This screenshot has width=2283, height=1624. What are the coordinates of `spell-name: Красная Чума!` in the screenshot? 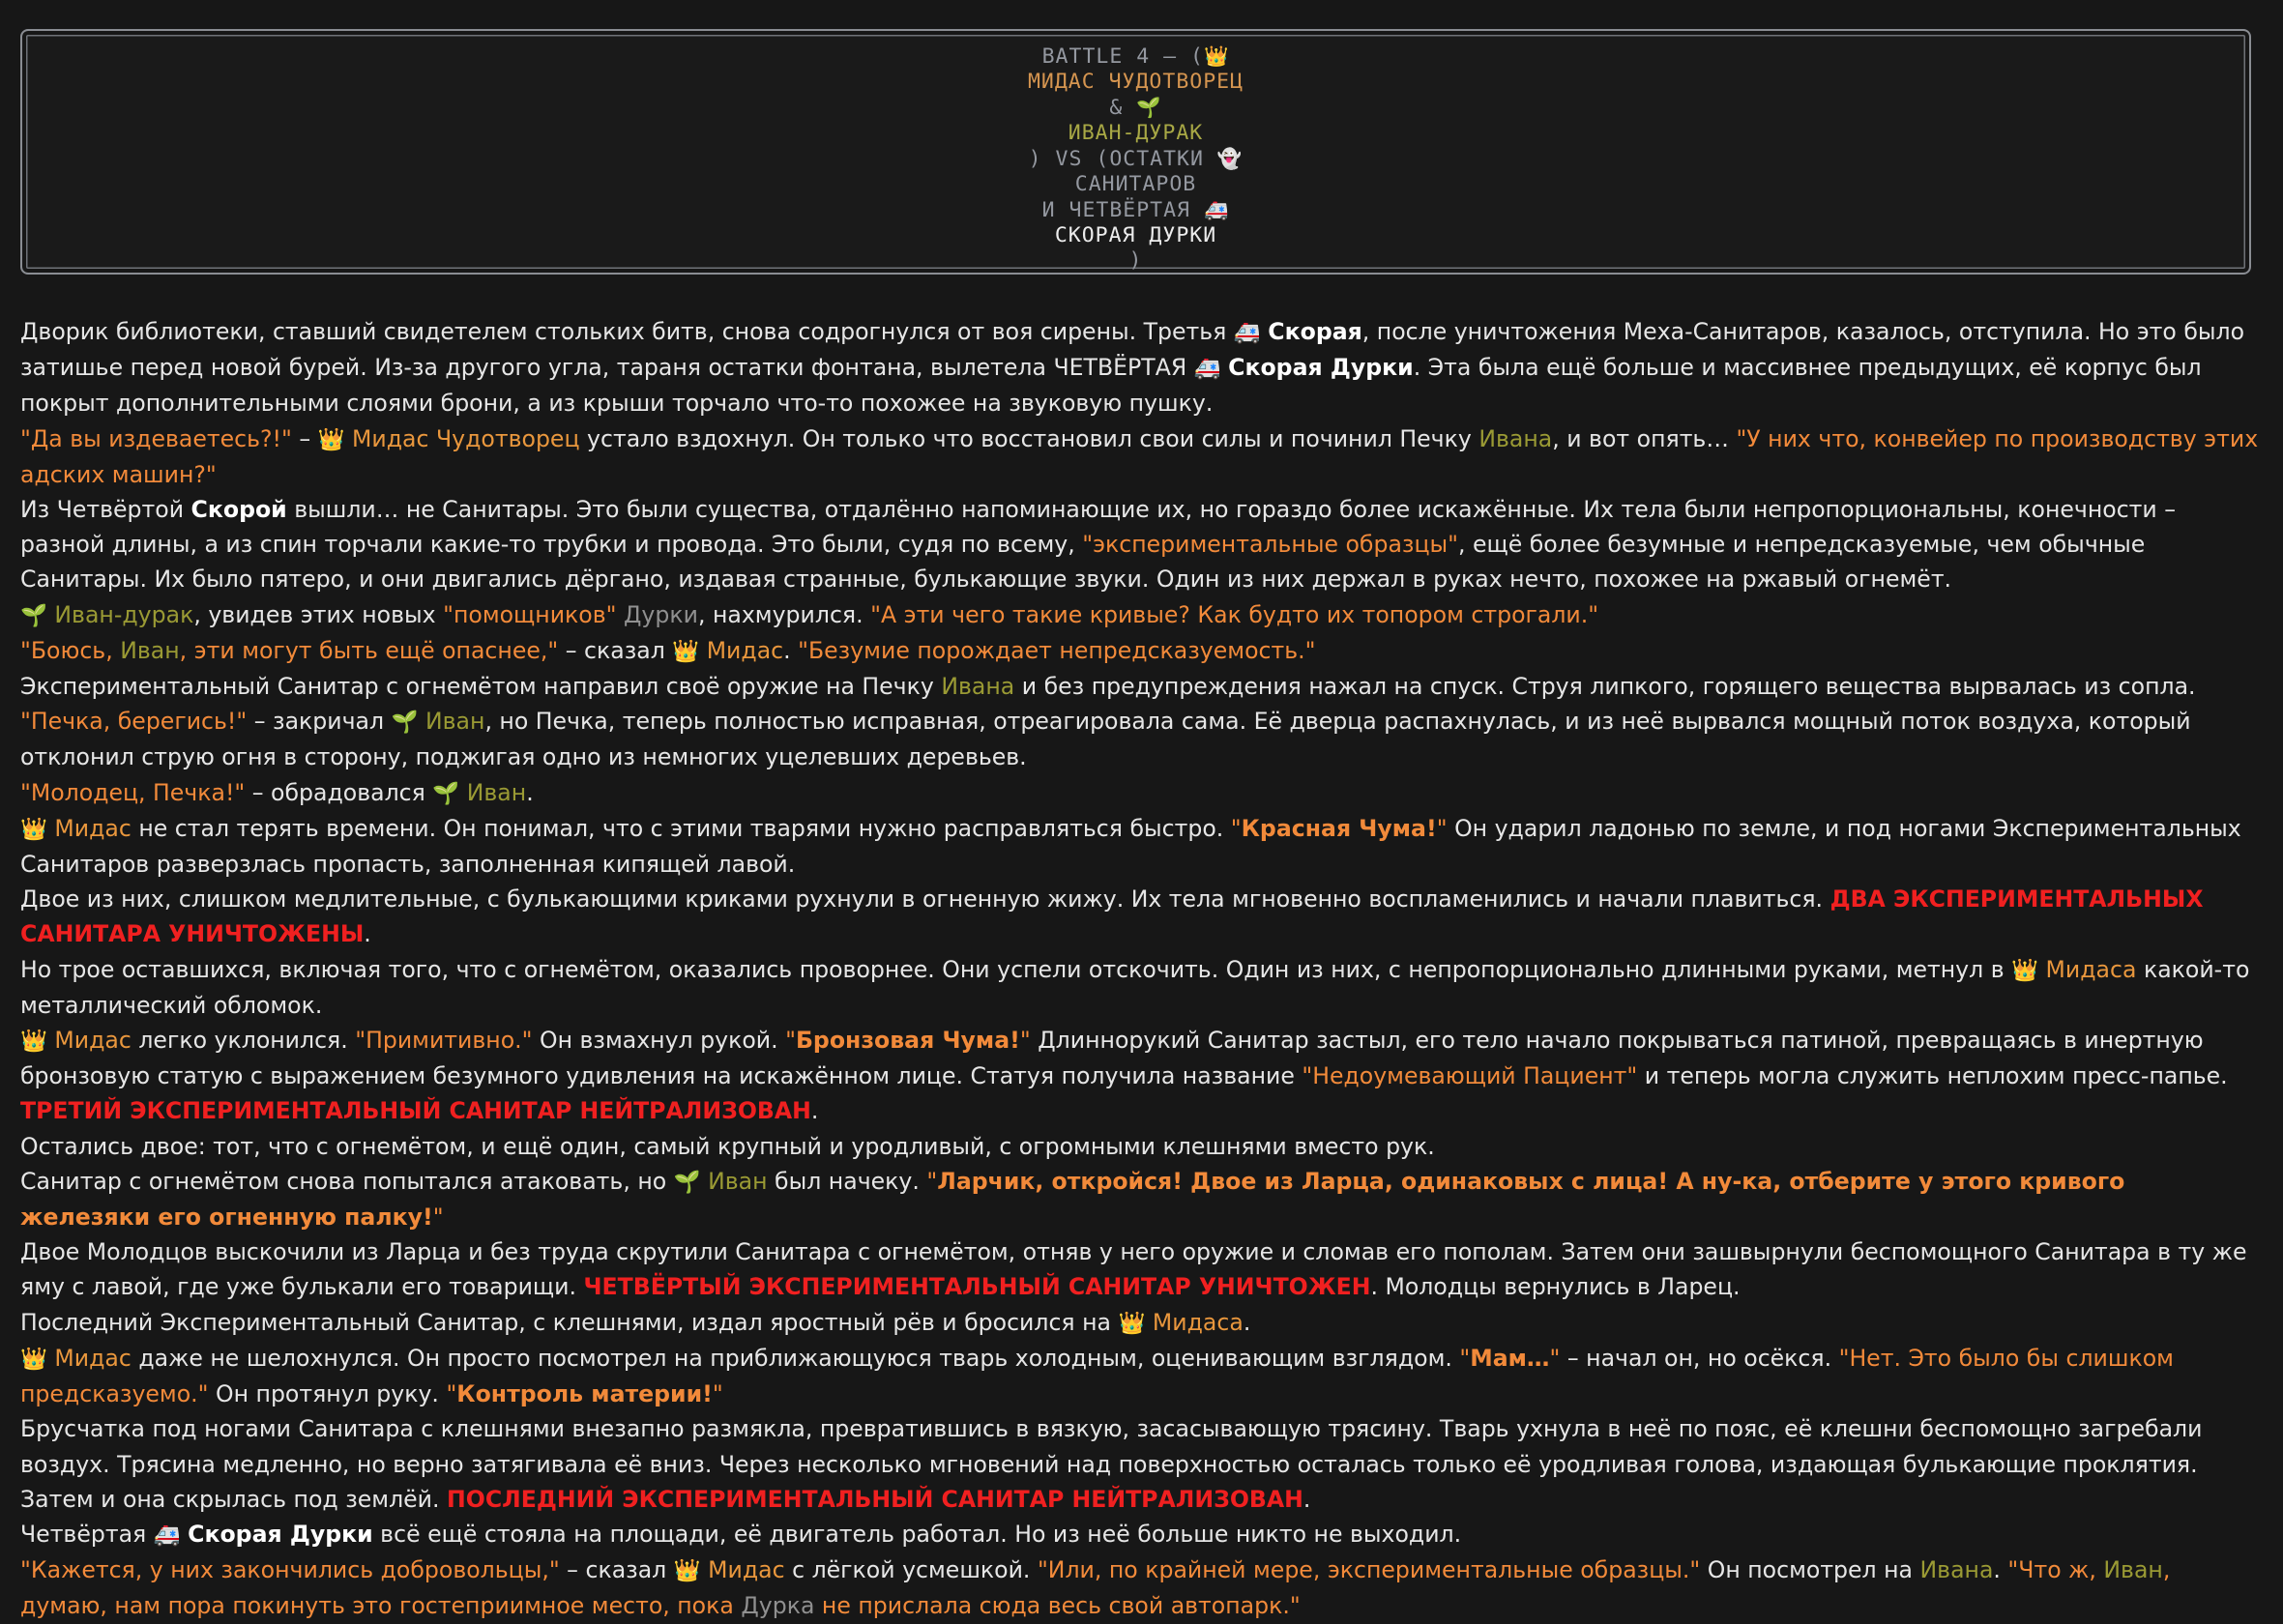 It's located at (1339, 828).